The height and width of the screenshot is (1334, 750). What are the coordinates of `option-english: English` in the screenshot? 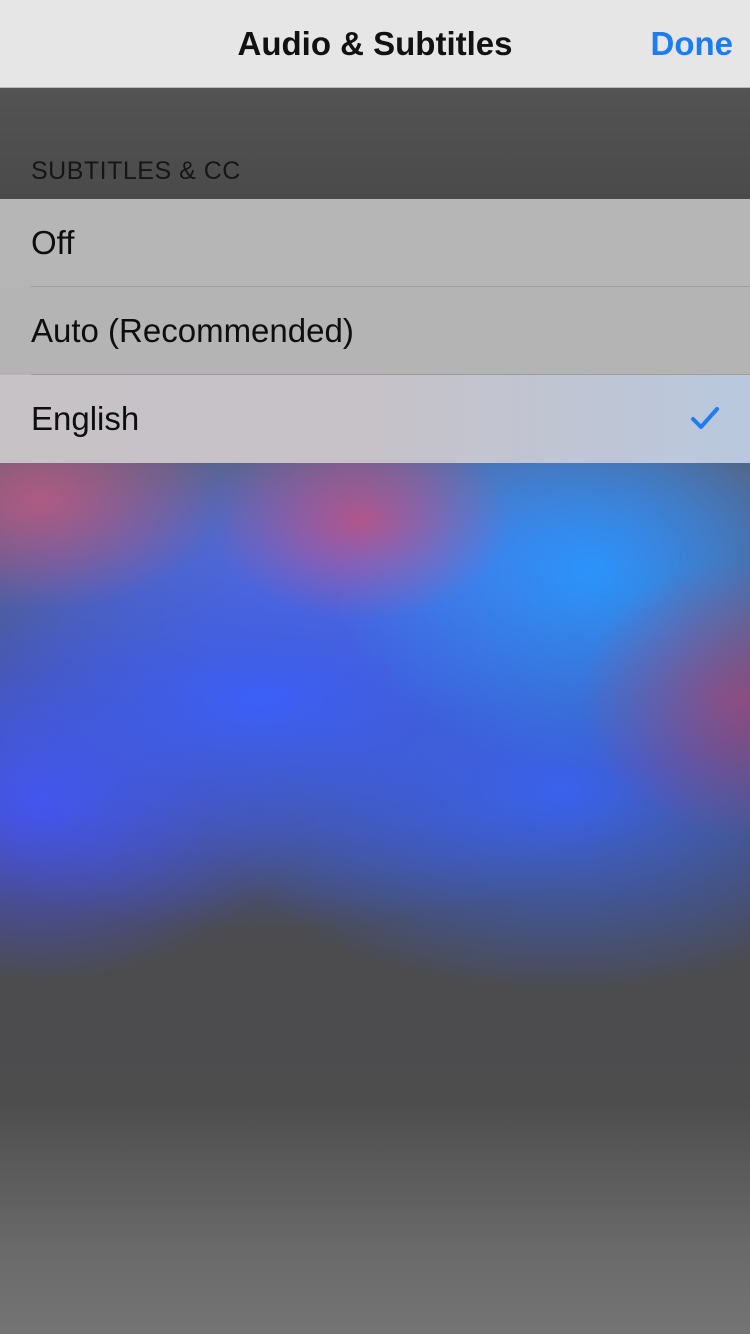 It's located at (375, 419).